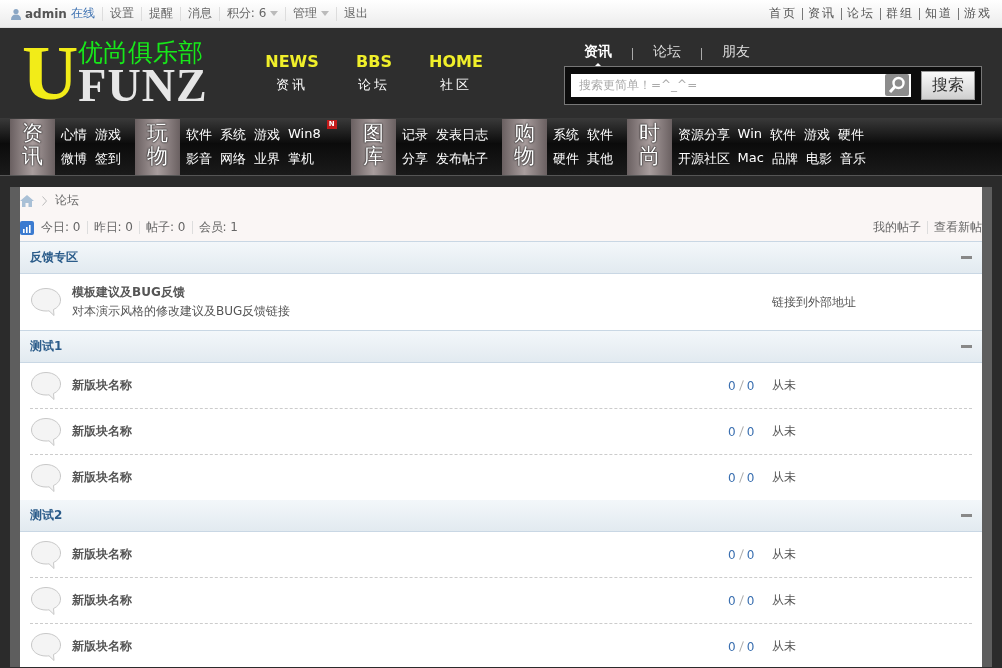  I want to click on forum-name: 模板建议及BUG反馈, so click(422, 292).